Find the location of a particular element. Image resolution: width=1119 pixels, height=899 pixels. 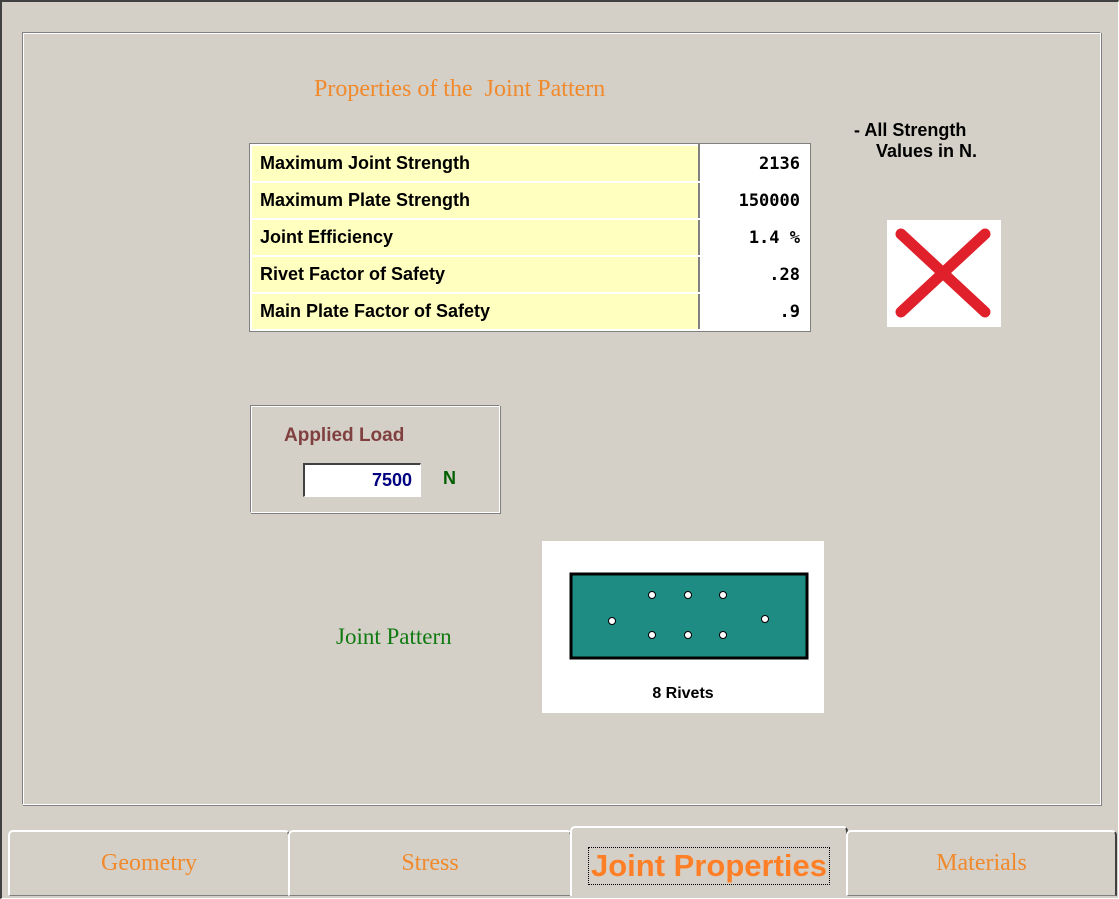

applied-load-input is located at coordinates (362, 480).